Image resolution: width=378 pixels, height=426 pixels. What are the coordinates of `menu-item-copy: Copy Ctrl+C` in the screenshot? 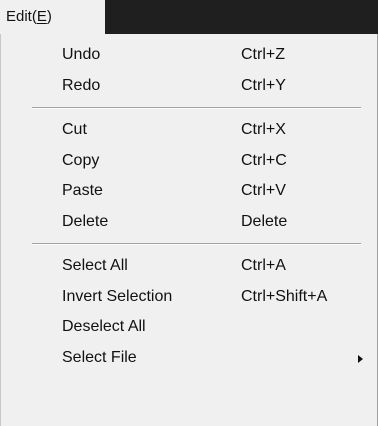 It's located at (189, 161).